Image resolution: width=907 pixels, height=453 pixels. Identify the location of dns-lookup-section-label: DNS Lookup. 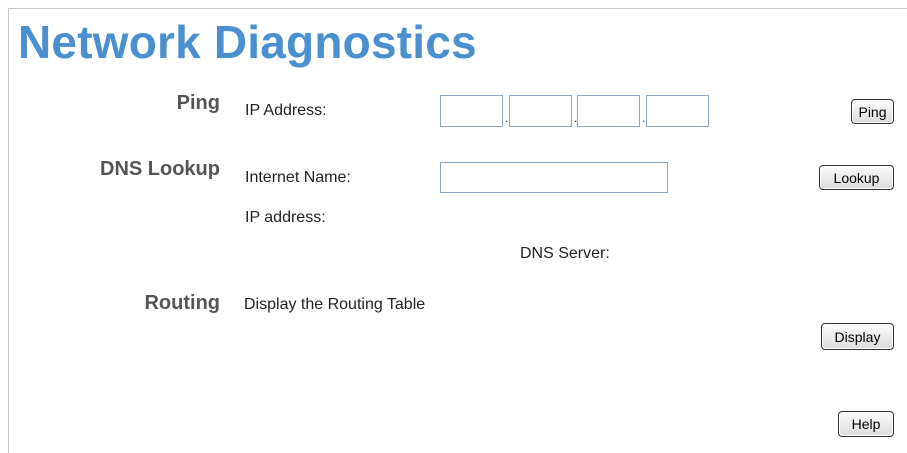
(160, 169).